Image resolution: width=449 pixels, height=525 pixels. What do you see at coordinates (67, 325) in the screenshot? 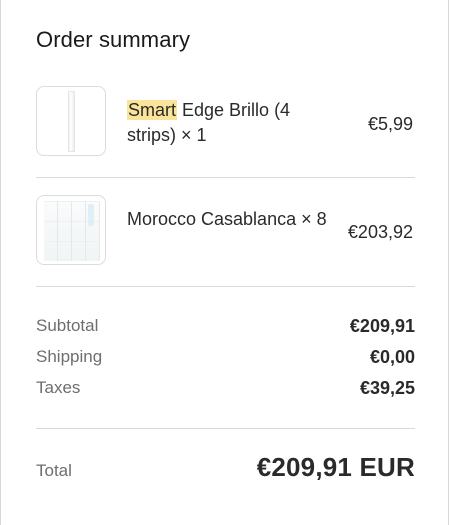
I see `subtotal-label: Subtotal` at bounding box center [67, 325].